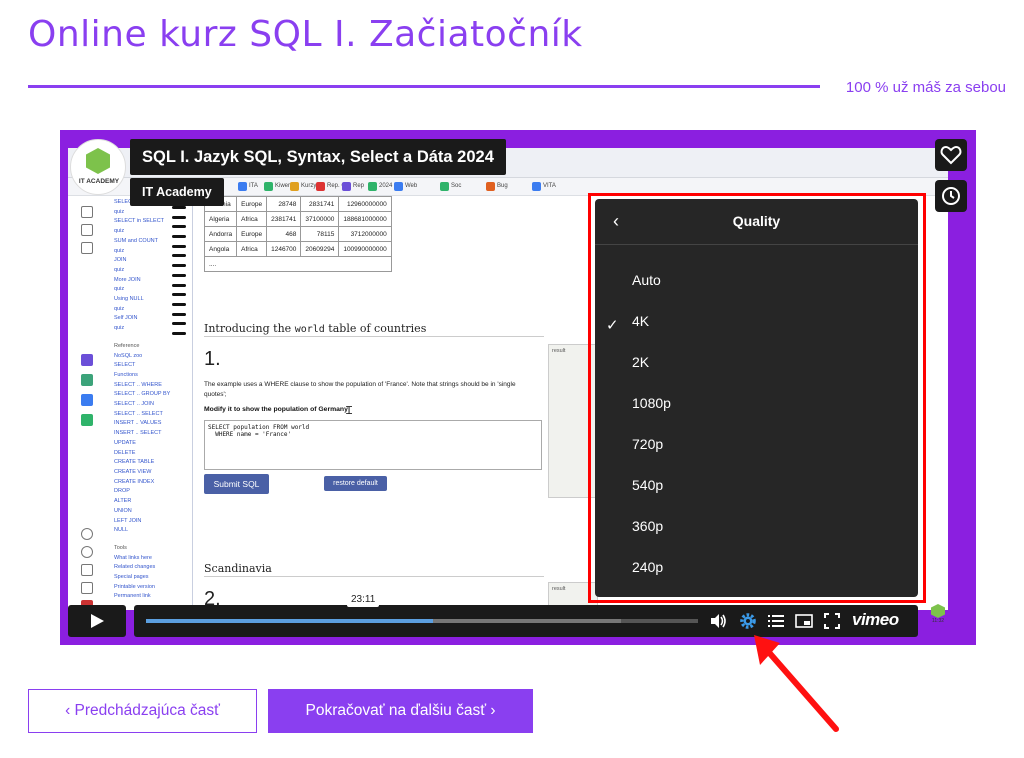 This screenshot has width=1024, height=758. What do you see at coordinates (320, 204) in the screenshot?
I see `table-cell: 2831741` at bounding box center [320, 204].